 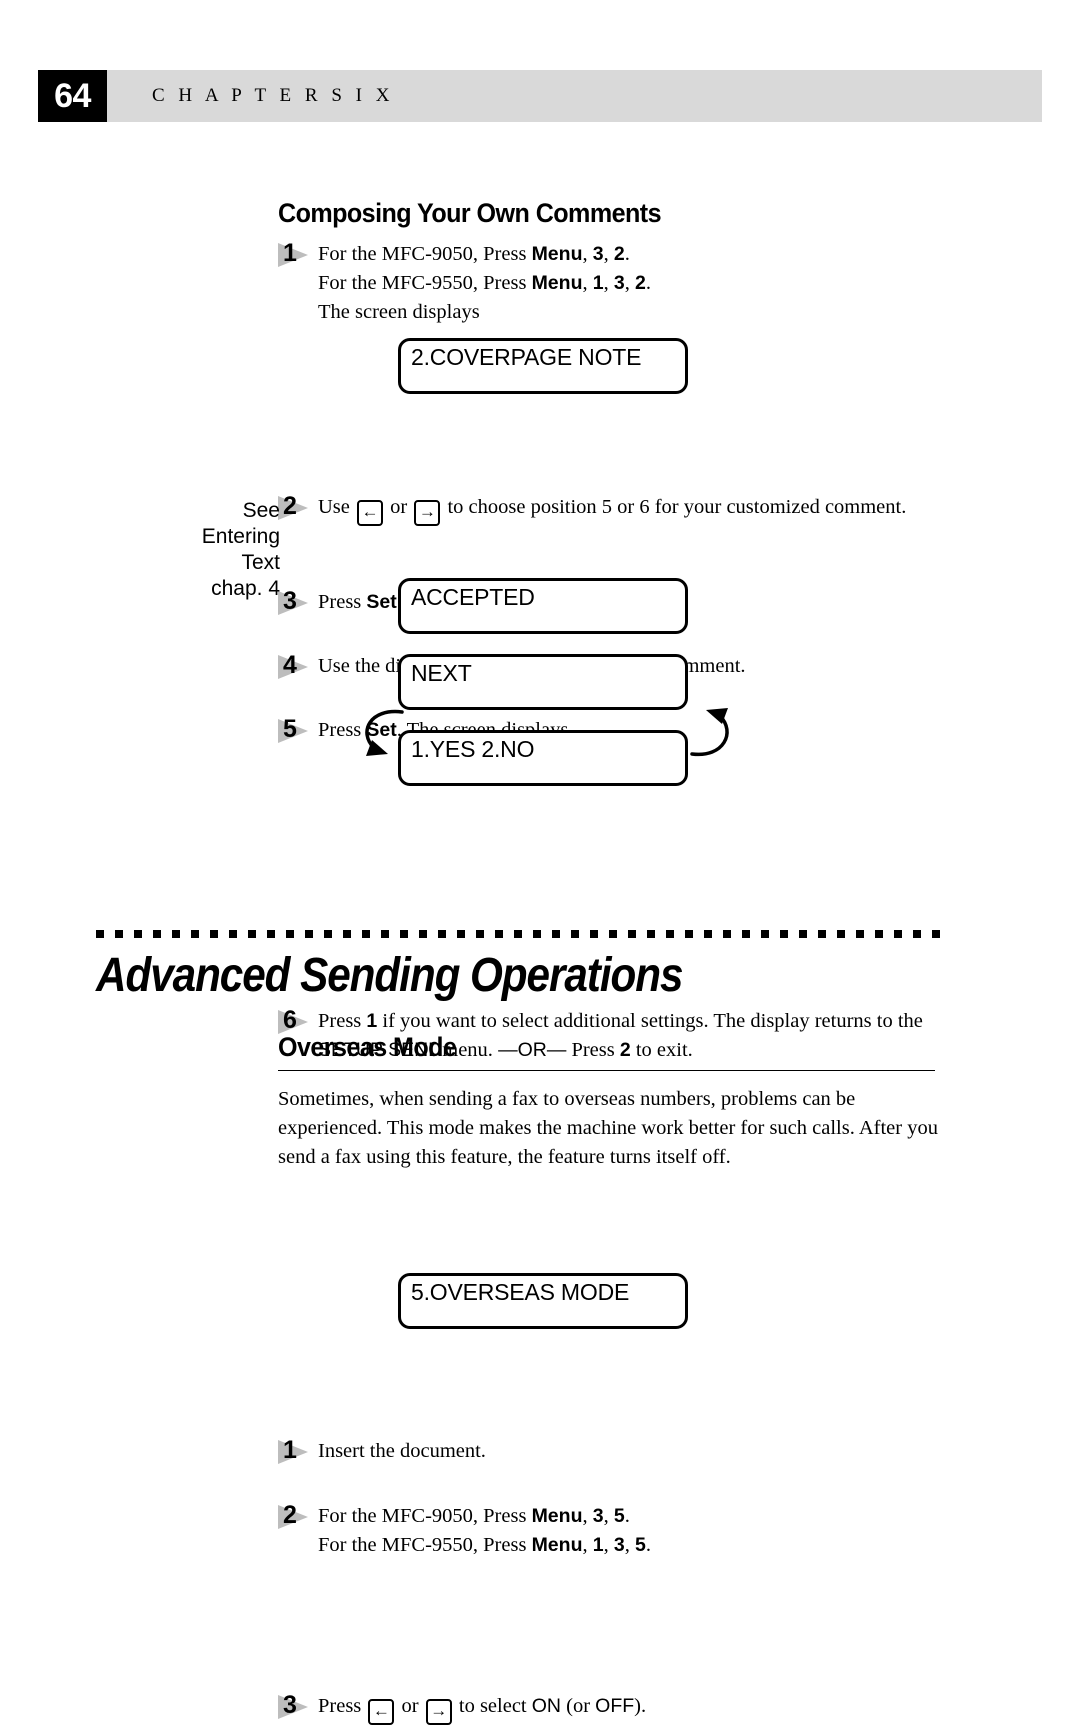 What do you see at coordinates (608, 1051) in the screenshot?
I see `heading-overseas-mode: Overseas Mode` at bounding box center [608, 1051].